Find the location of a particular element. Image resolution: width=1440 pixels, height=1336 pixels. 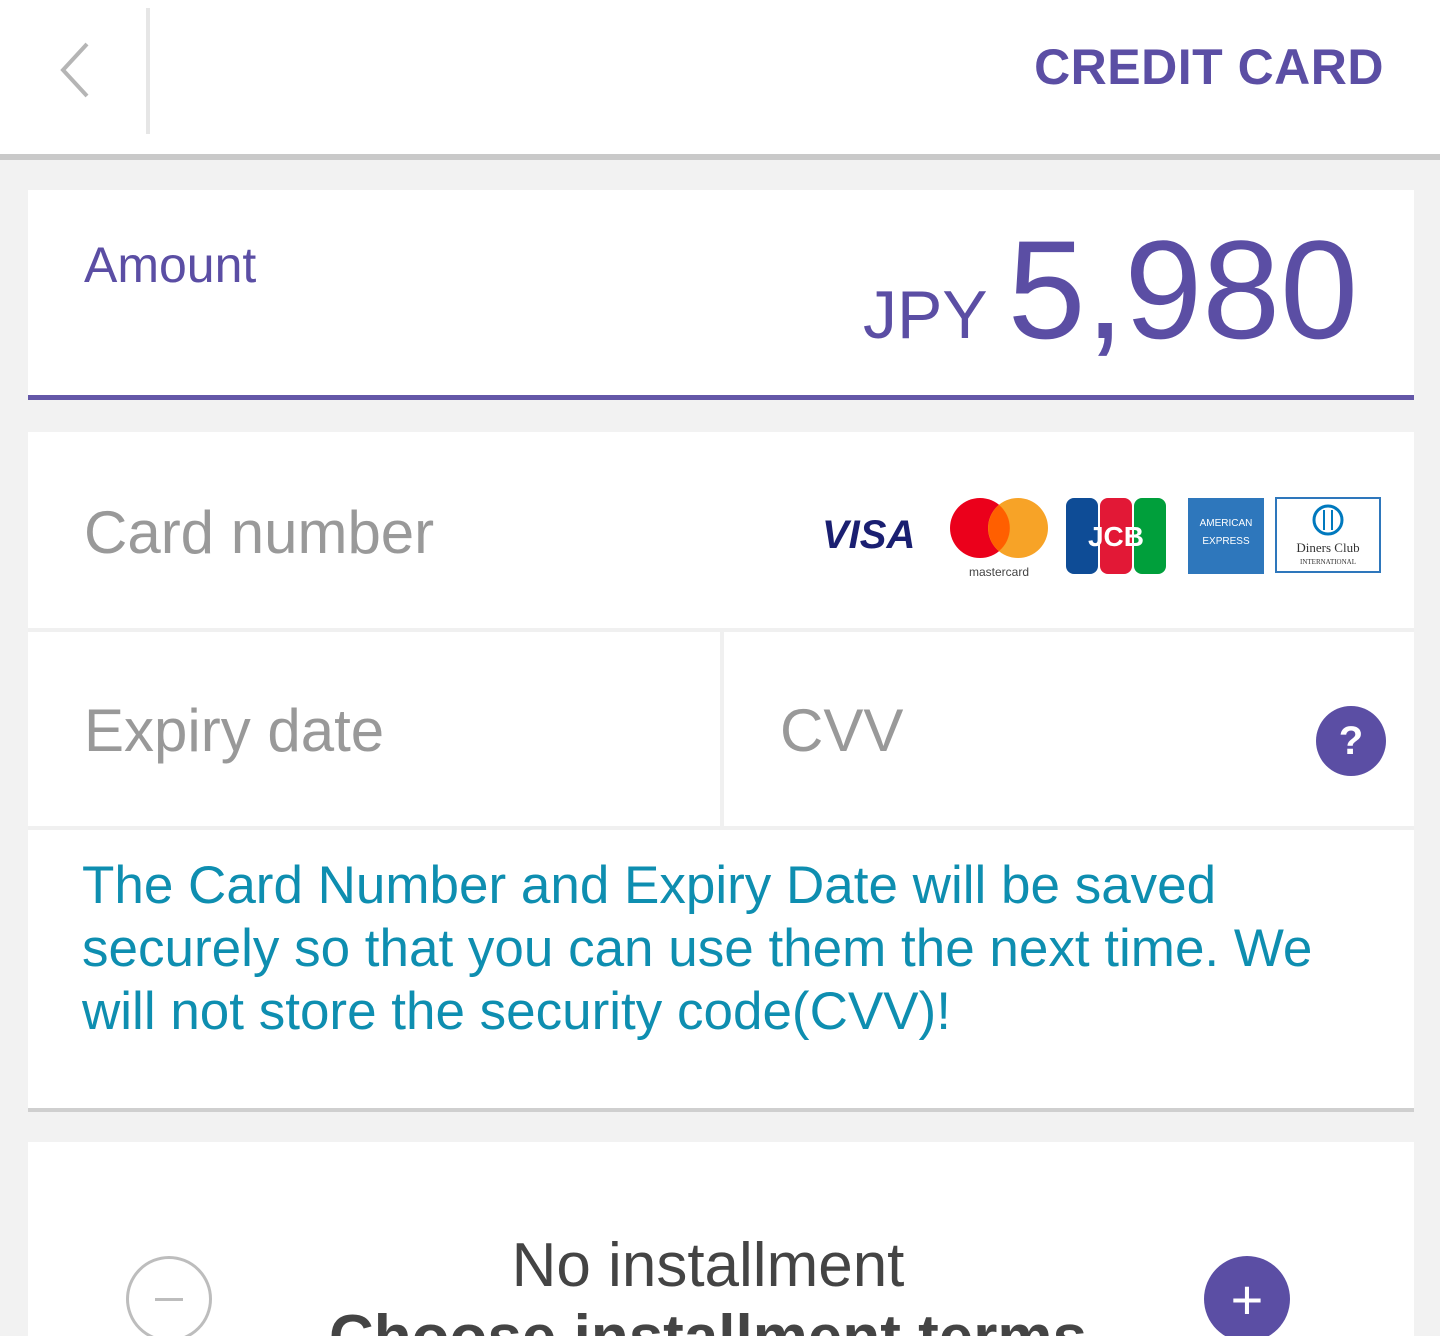

installment-subtitle: Choose installment terms is located at coordinates (708, 1319).